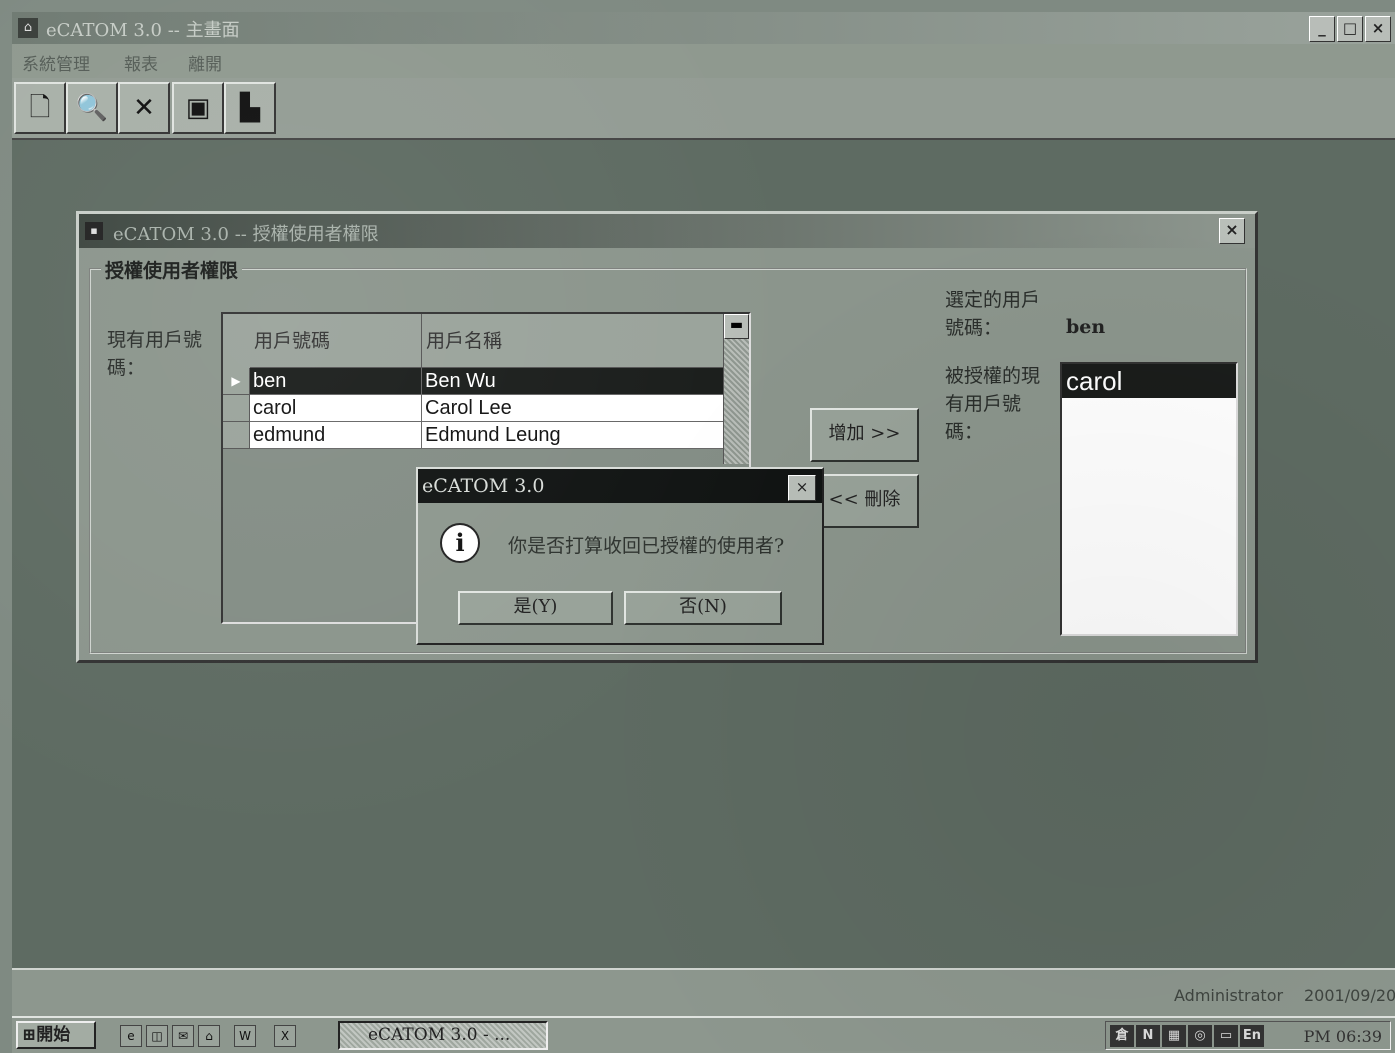 The height and width of the screenshot is (1053, 1395). What do you see at coordinates (40, 108) in the screenshot?
I see `new-document-icon: 🗋` at bounding box center [40, 108].